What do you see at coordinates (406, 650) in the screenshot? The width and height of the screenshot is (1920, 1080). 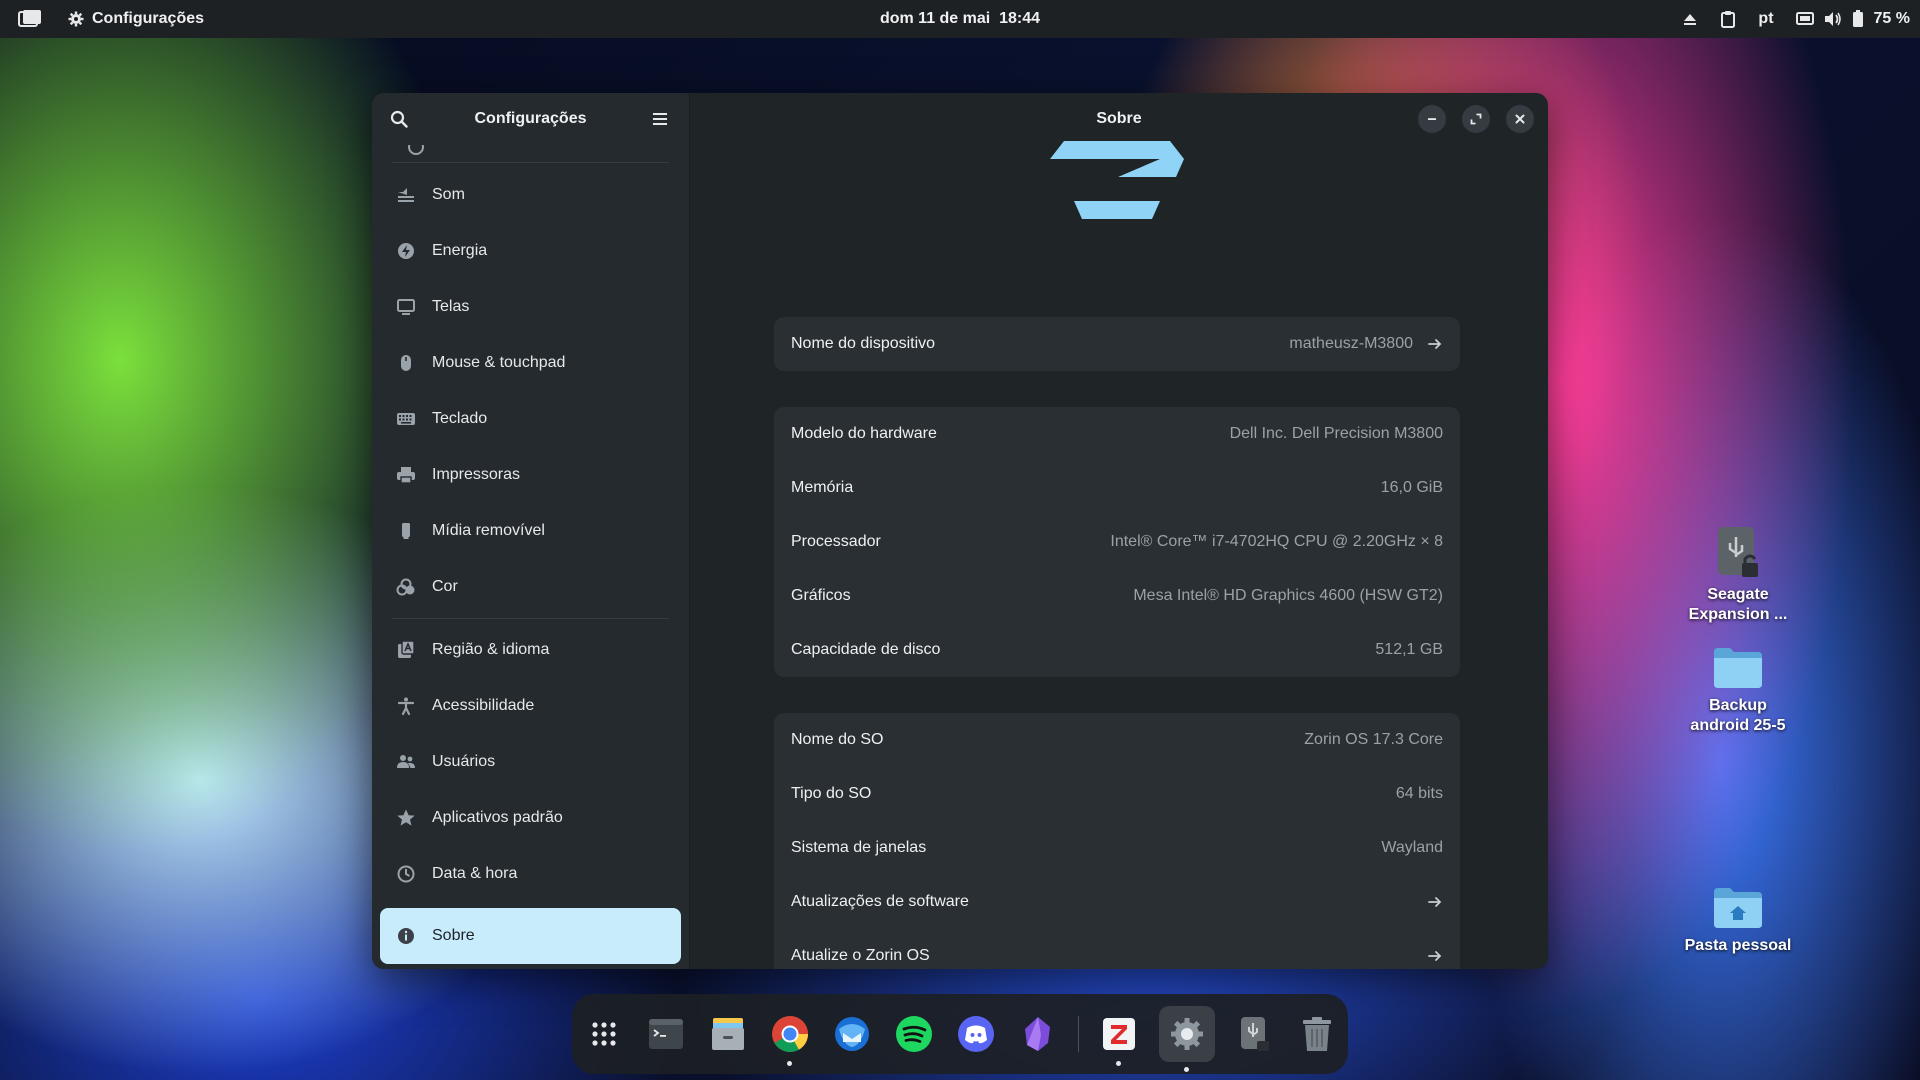 I see `region-icon` at bounding box center [406, 650].